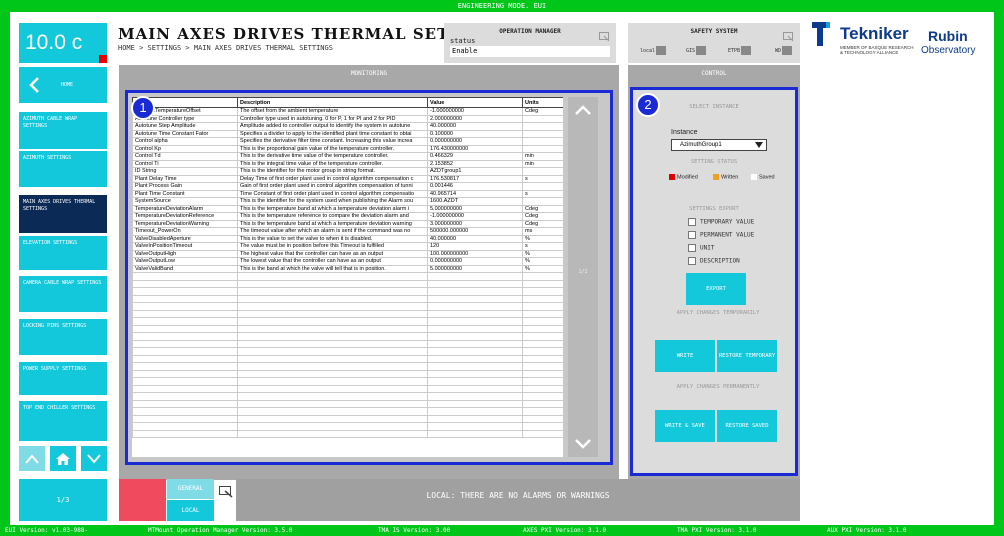 The width and height of the screenshot is (1004, 536). What do you see at coordinates (827, 37) in the screenshot?
I see `tekniker-logo-icon` at bounding box center [827, 37].